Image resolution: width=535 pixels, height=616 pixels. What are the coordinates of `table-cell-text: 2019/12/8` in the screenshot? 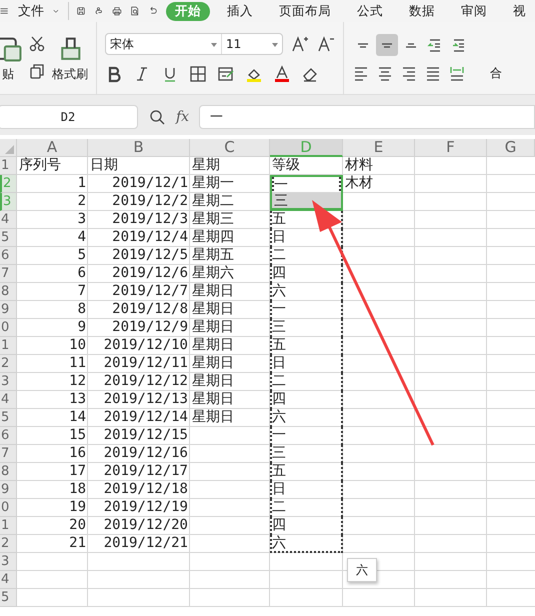 It's located at (150, 310).